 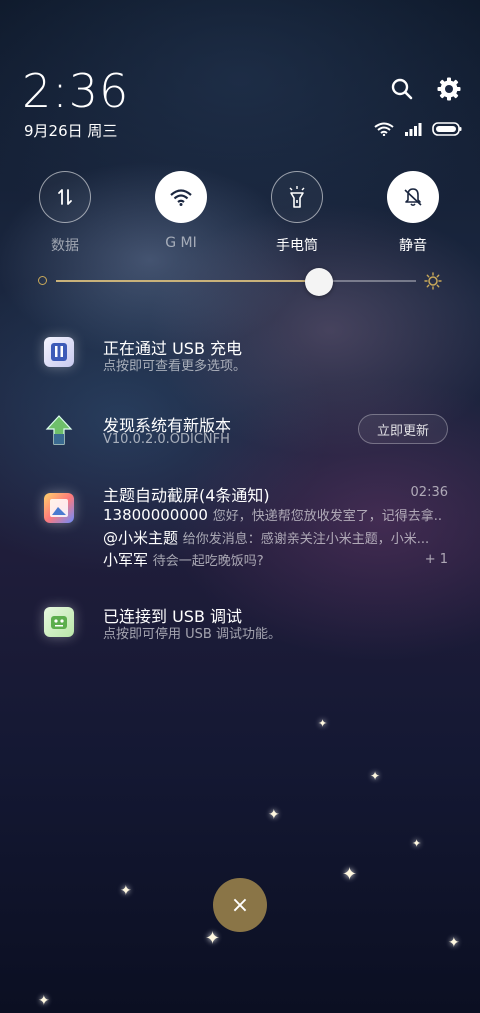 What do you see at coordinates (186, 495) in the screenshot?
I see `notification-title: 主题自动截屏(4条通知)` at bounding box center [186, 495].